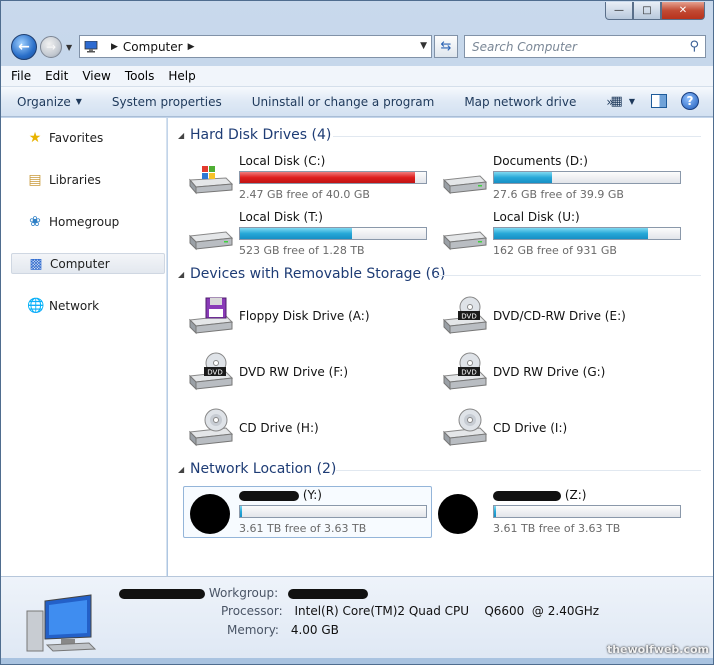 The image size is (714, 665). Describe the element at coordinates (35, 137) in the screenshot. I see `star-icon: ★` at that location.